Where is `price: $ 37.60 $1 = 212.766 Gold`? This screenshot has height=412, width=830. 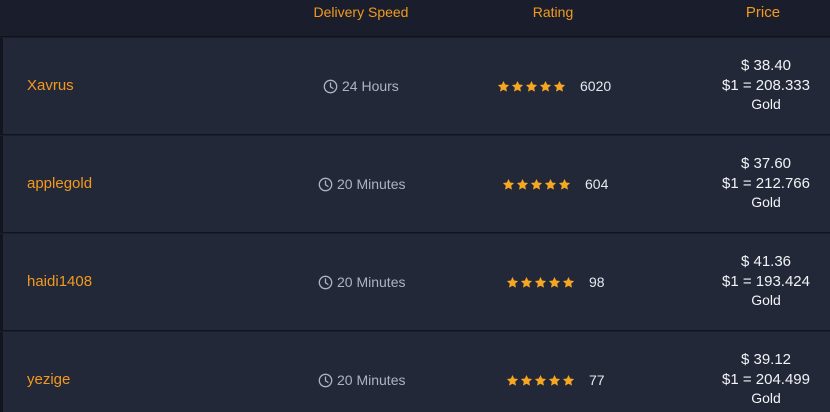 price: $ 37.60 $1 = 212.766 Gold is located at coordinates (766, 183).